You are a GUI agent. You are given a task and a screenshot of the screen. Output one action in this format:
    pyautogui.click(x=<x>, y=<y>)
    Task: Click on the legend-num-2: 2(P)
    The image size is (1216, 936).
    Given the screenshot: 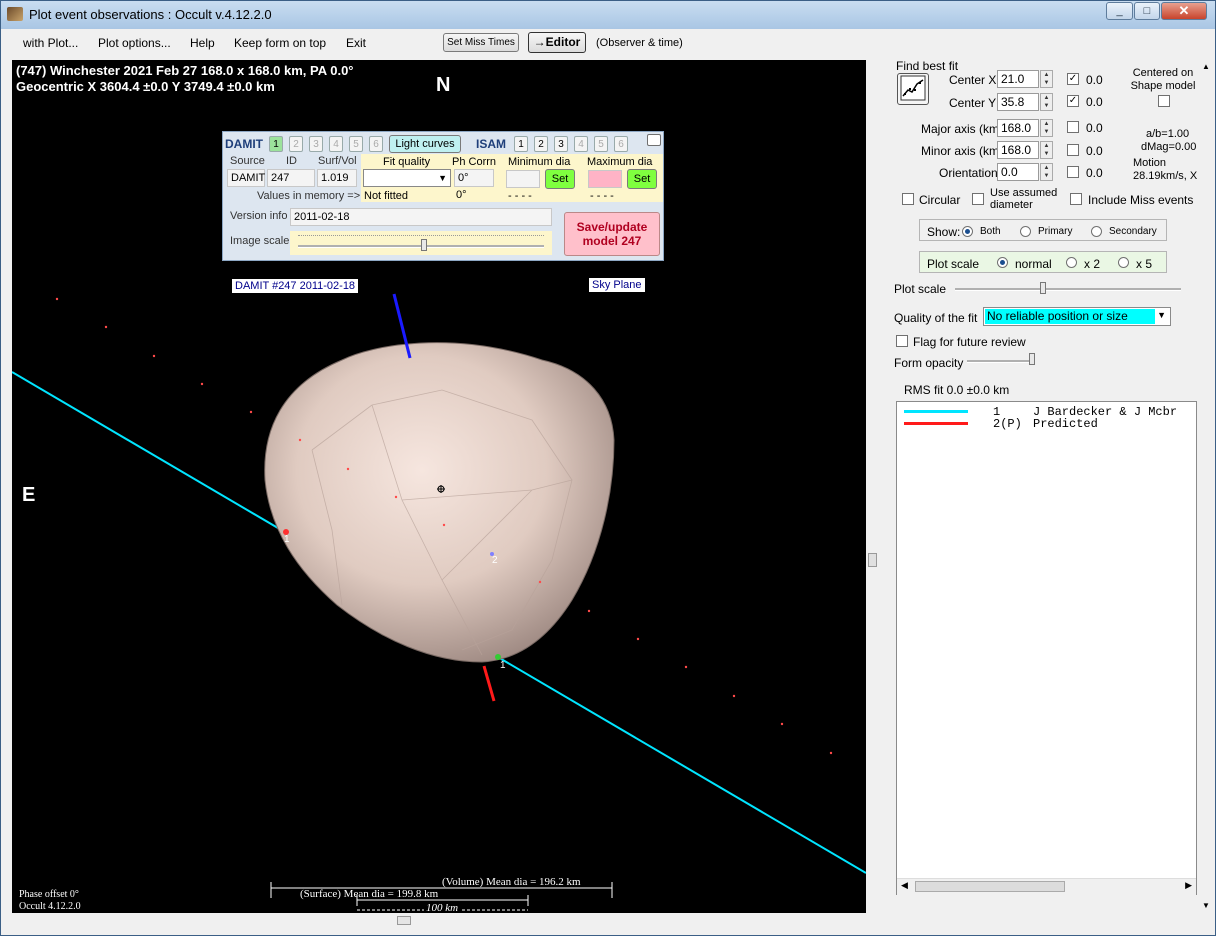 What is the action you would take?
    pyautogui.click(x=1007, y=424)
    